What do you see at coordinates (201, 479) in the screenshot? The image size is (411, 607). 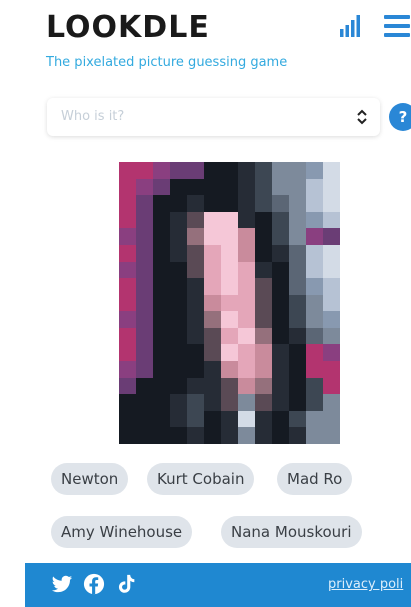 I see `suggestion-chip: Kurt Cobain` at bounding box center [201, 479].